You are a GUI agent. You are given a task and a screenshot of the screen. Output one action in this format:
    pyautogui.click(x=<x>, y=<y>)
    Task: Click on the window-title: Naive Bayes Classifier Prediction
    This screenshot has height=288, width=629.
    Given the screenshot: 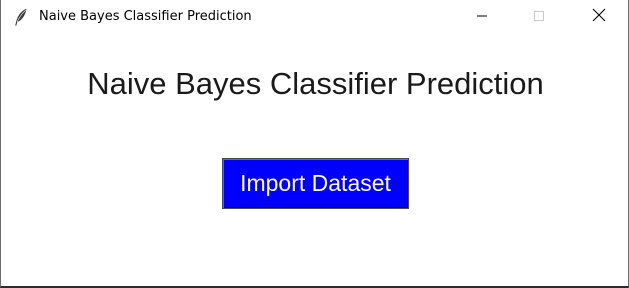 What is the action you would take?
    pyautogui.click(x=145, y=16)
    